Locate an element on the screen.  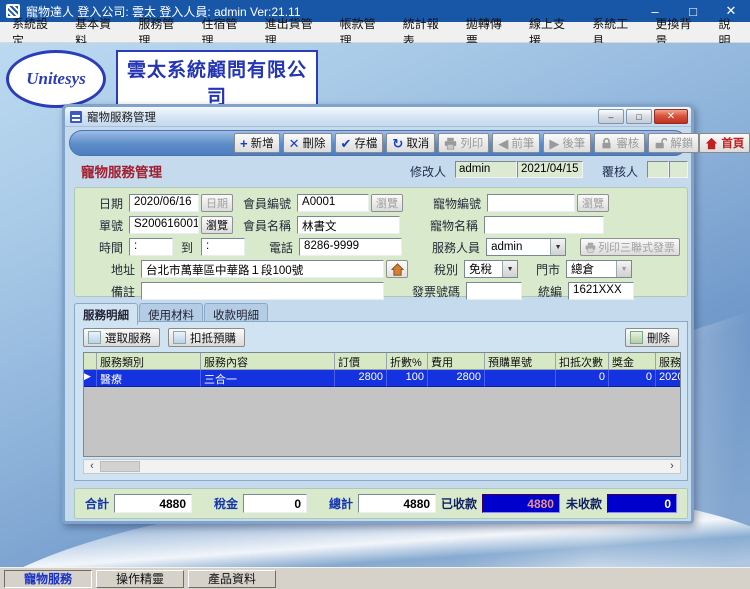
dialog-minimize-button: – is located at coordinates (611, 116).